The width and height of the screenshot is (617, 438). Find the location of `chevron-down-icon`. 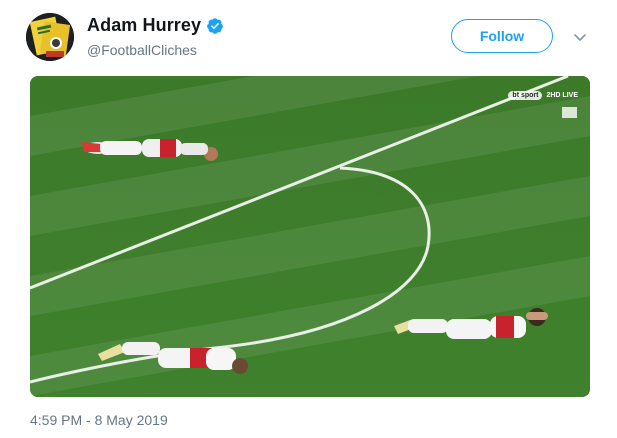

chevron-down-icon is located at coordinates (580, 37).